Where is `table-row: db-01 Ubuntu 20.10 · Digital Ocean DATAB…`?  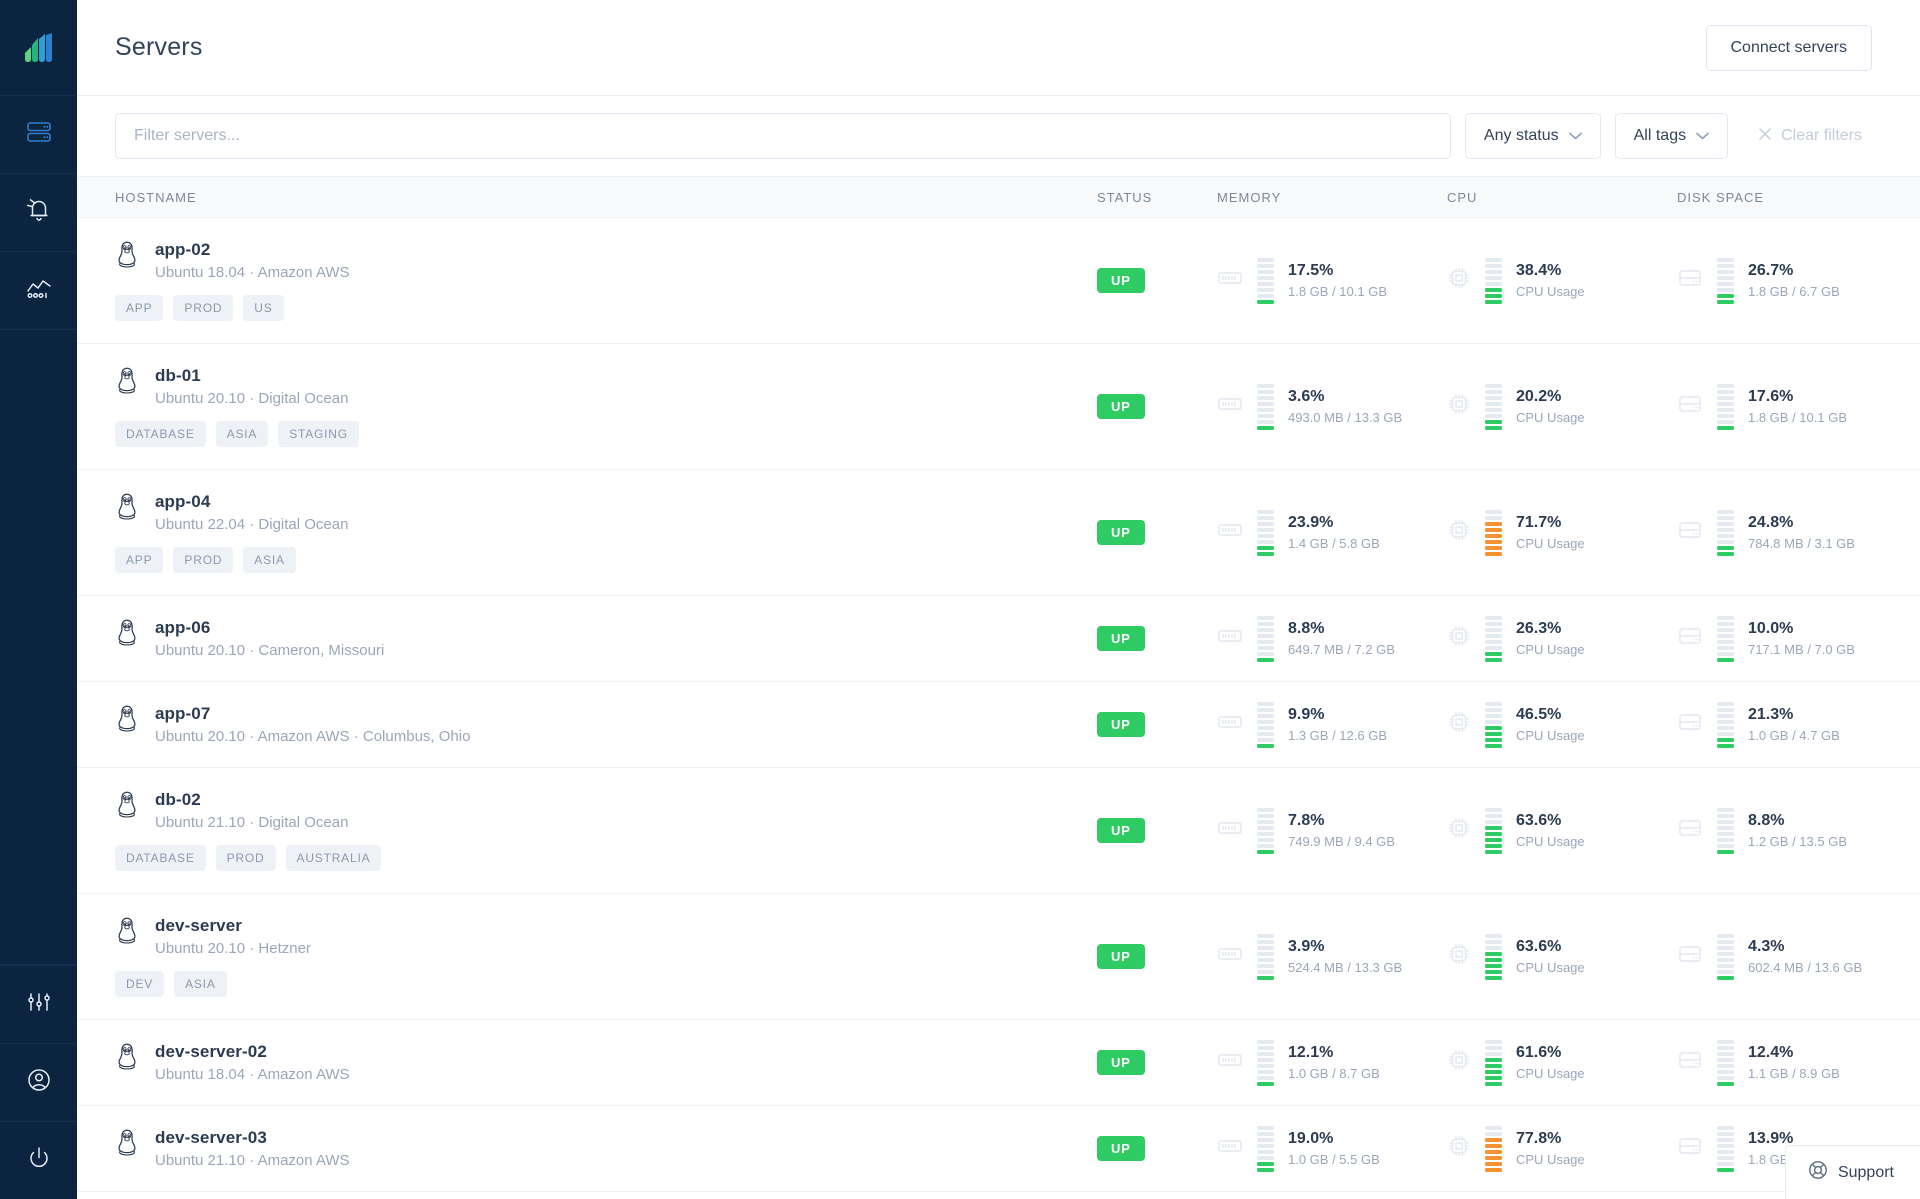
table-row: db-01 Ubuntu 20.10 · Digital Ocean DATAB… is located at coordinates (998, 407).